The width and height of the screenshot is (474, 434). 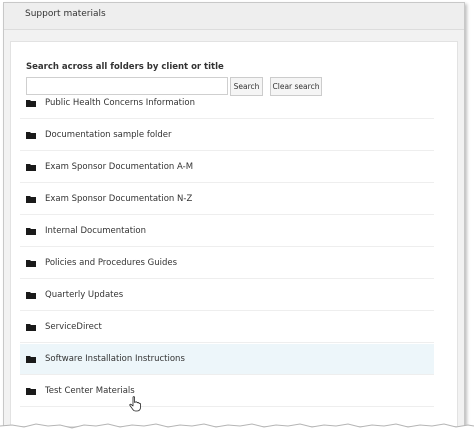 I want to click on folder-item: Documentation sample folder, so click(x=227, y=135).